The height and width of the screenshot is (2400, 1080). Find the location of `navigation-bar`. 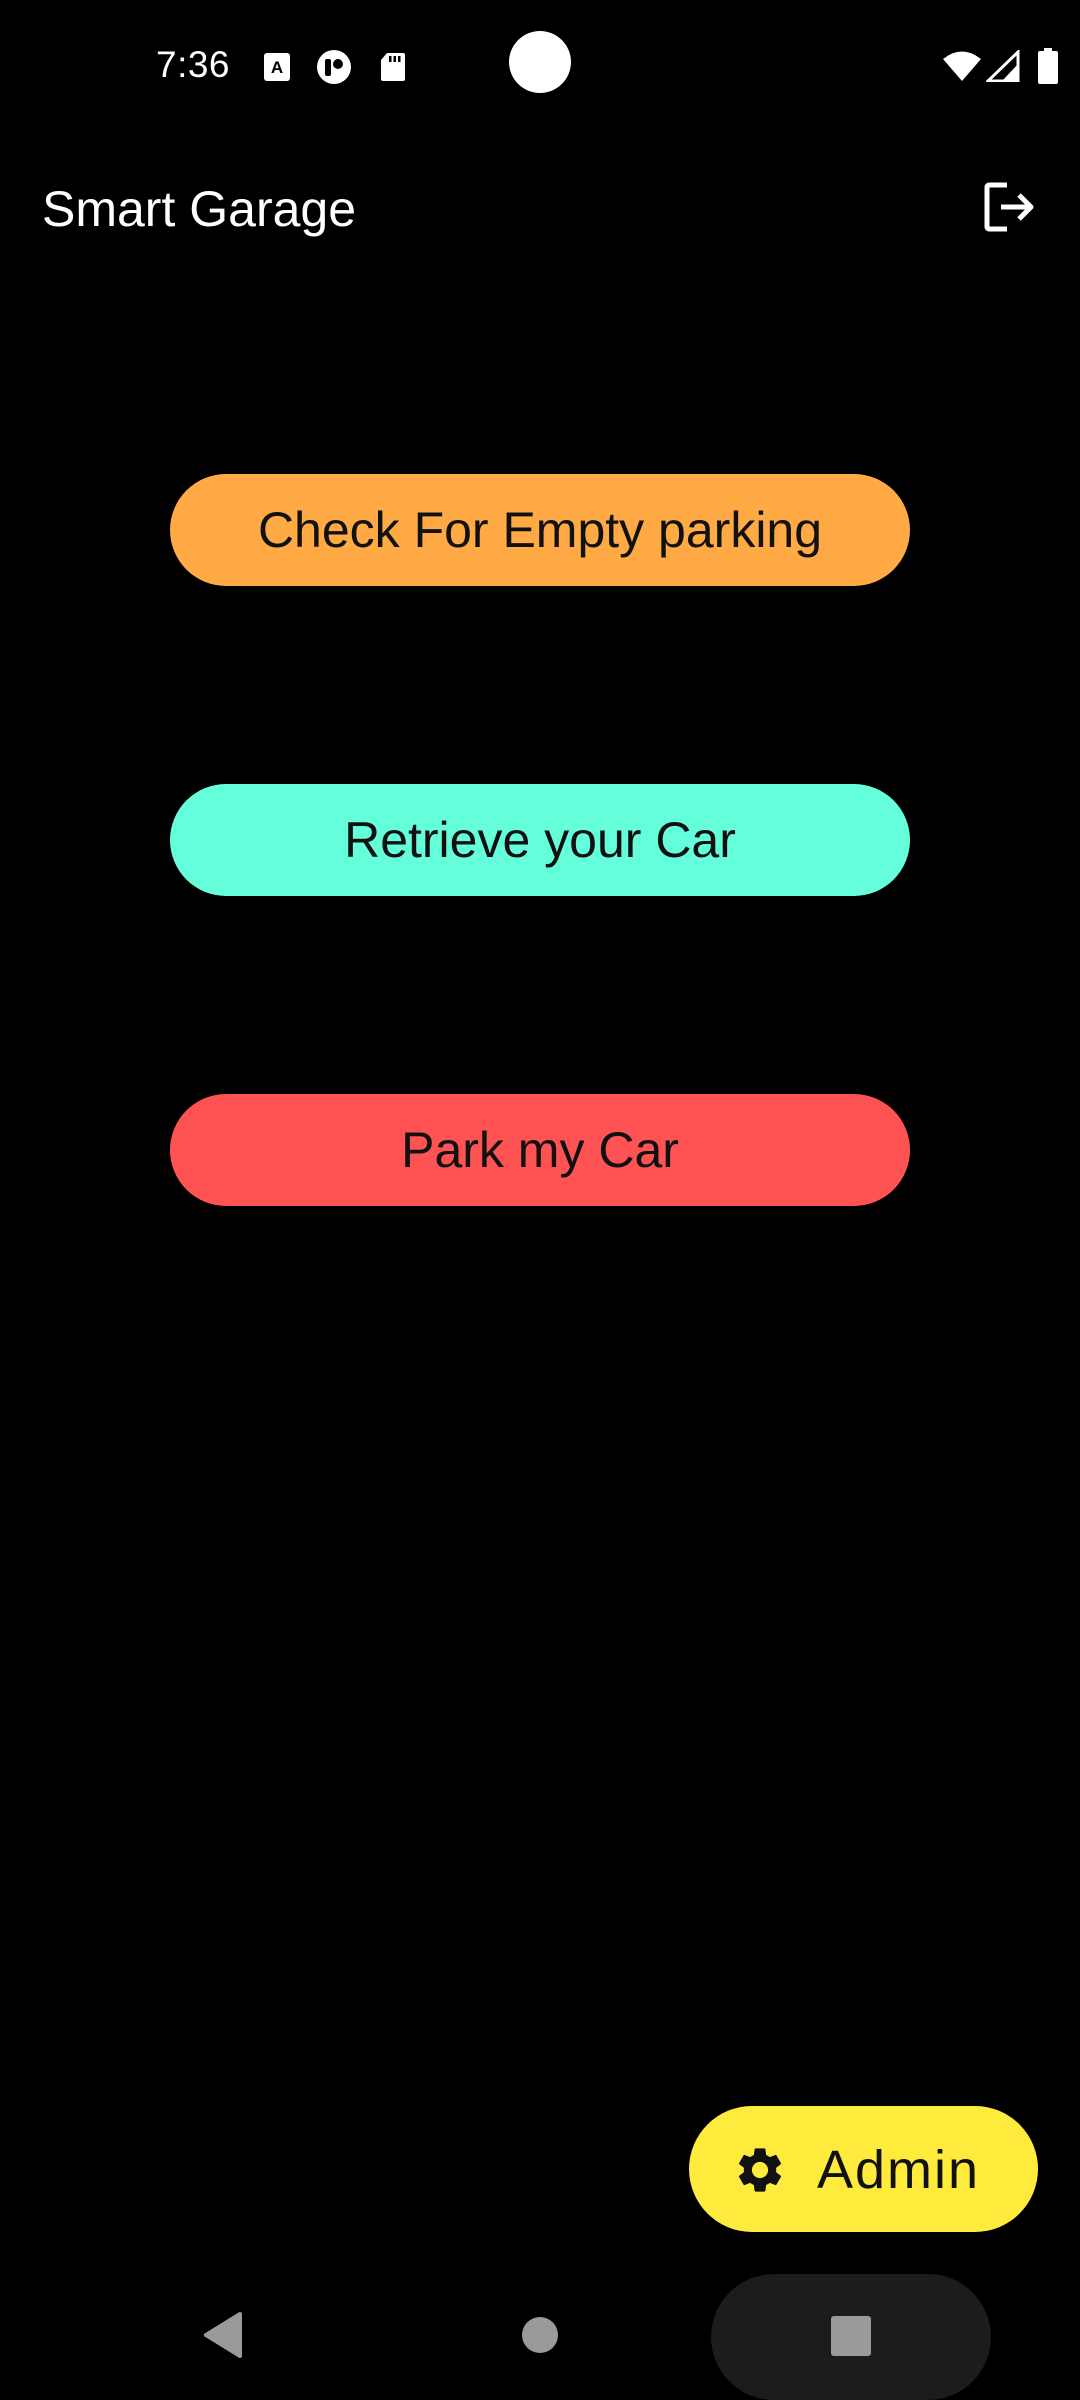

navigation-bar is located at coordinates (540, 2330).